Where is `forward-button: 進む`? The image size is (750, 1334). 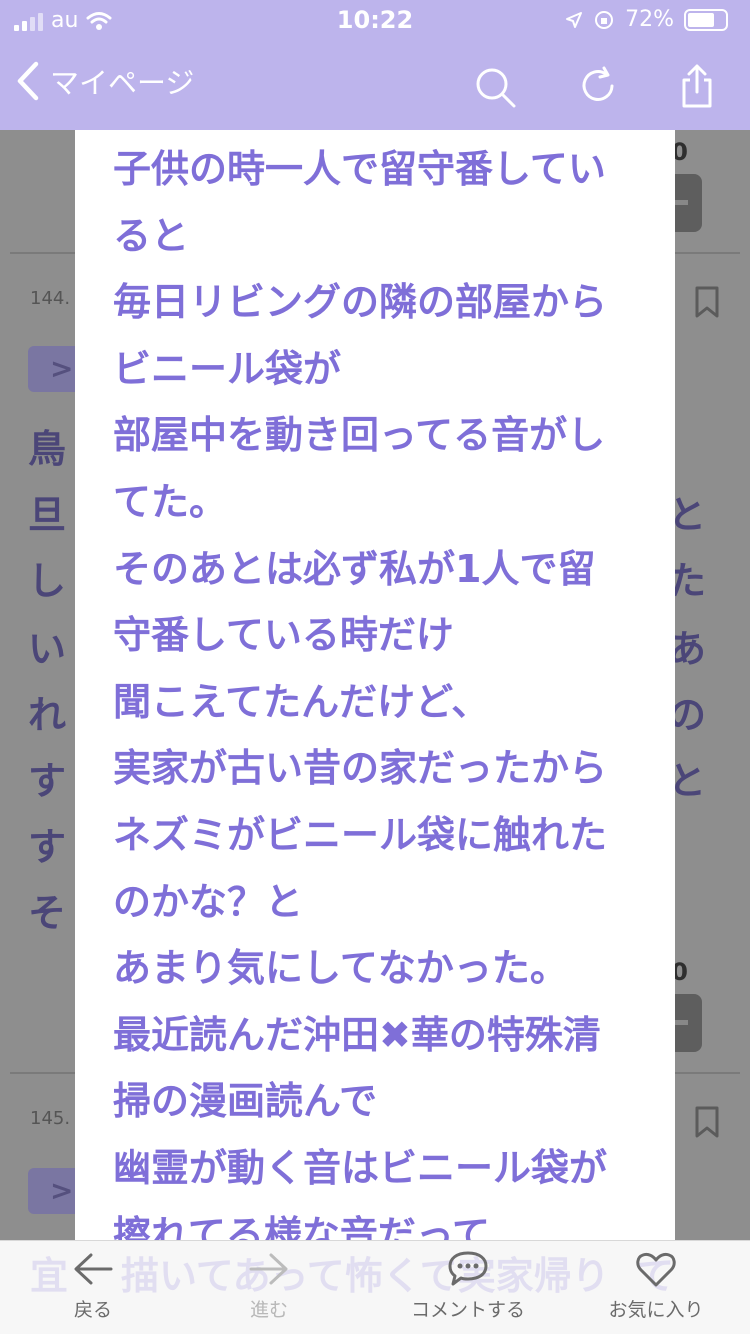
forward-button: 進む is located at coordinates (269, 1285).